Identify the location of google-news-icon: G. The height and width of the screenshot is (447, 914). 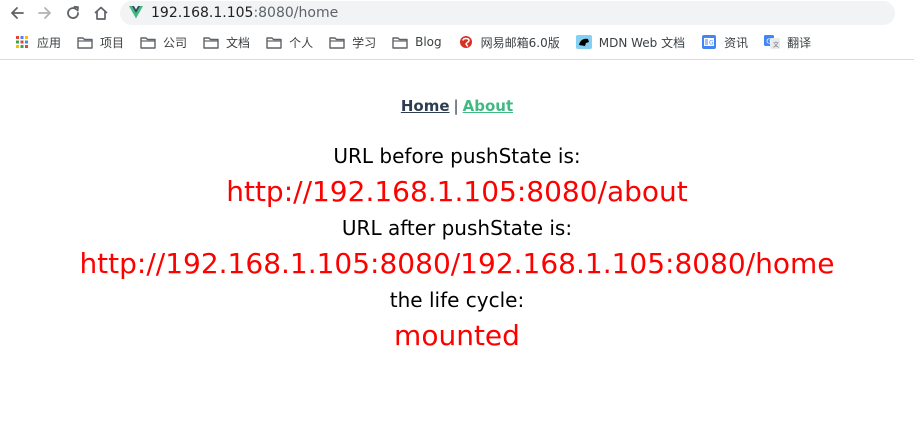
(709, 42).